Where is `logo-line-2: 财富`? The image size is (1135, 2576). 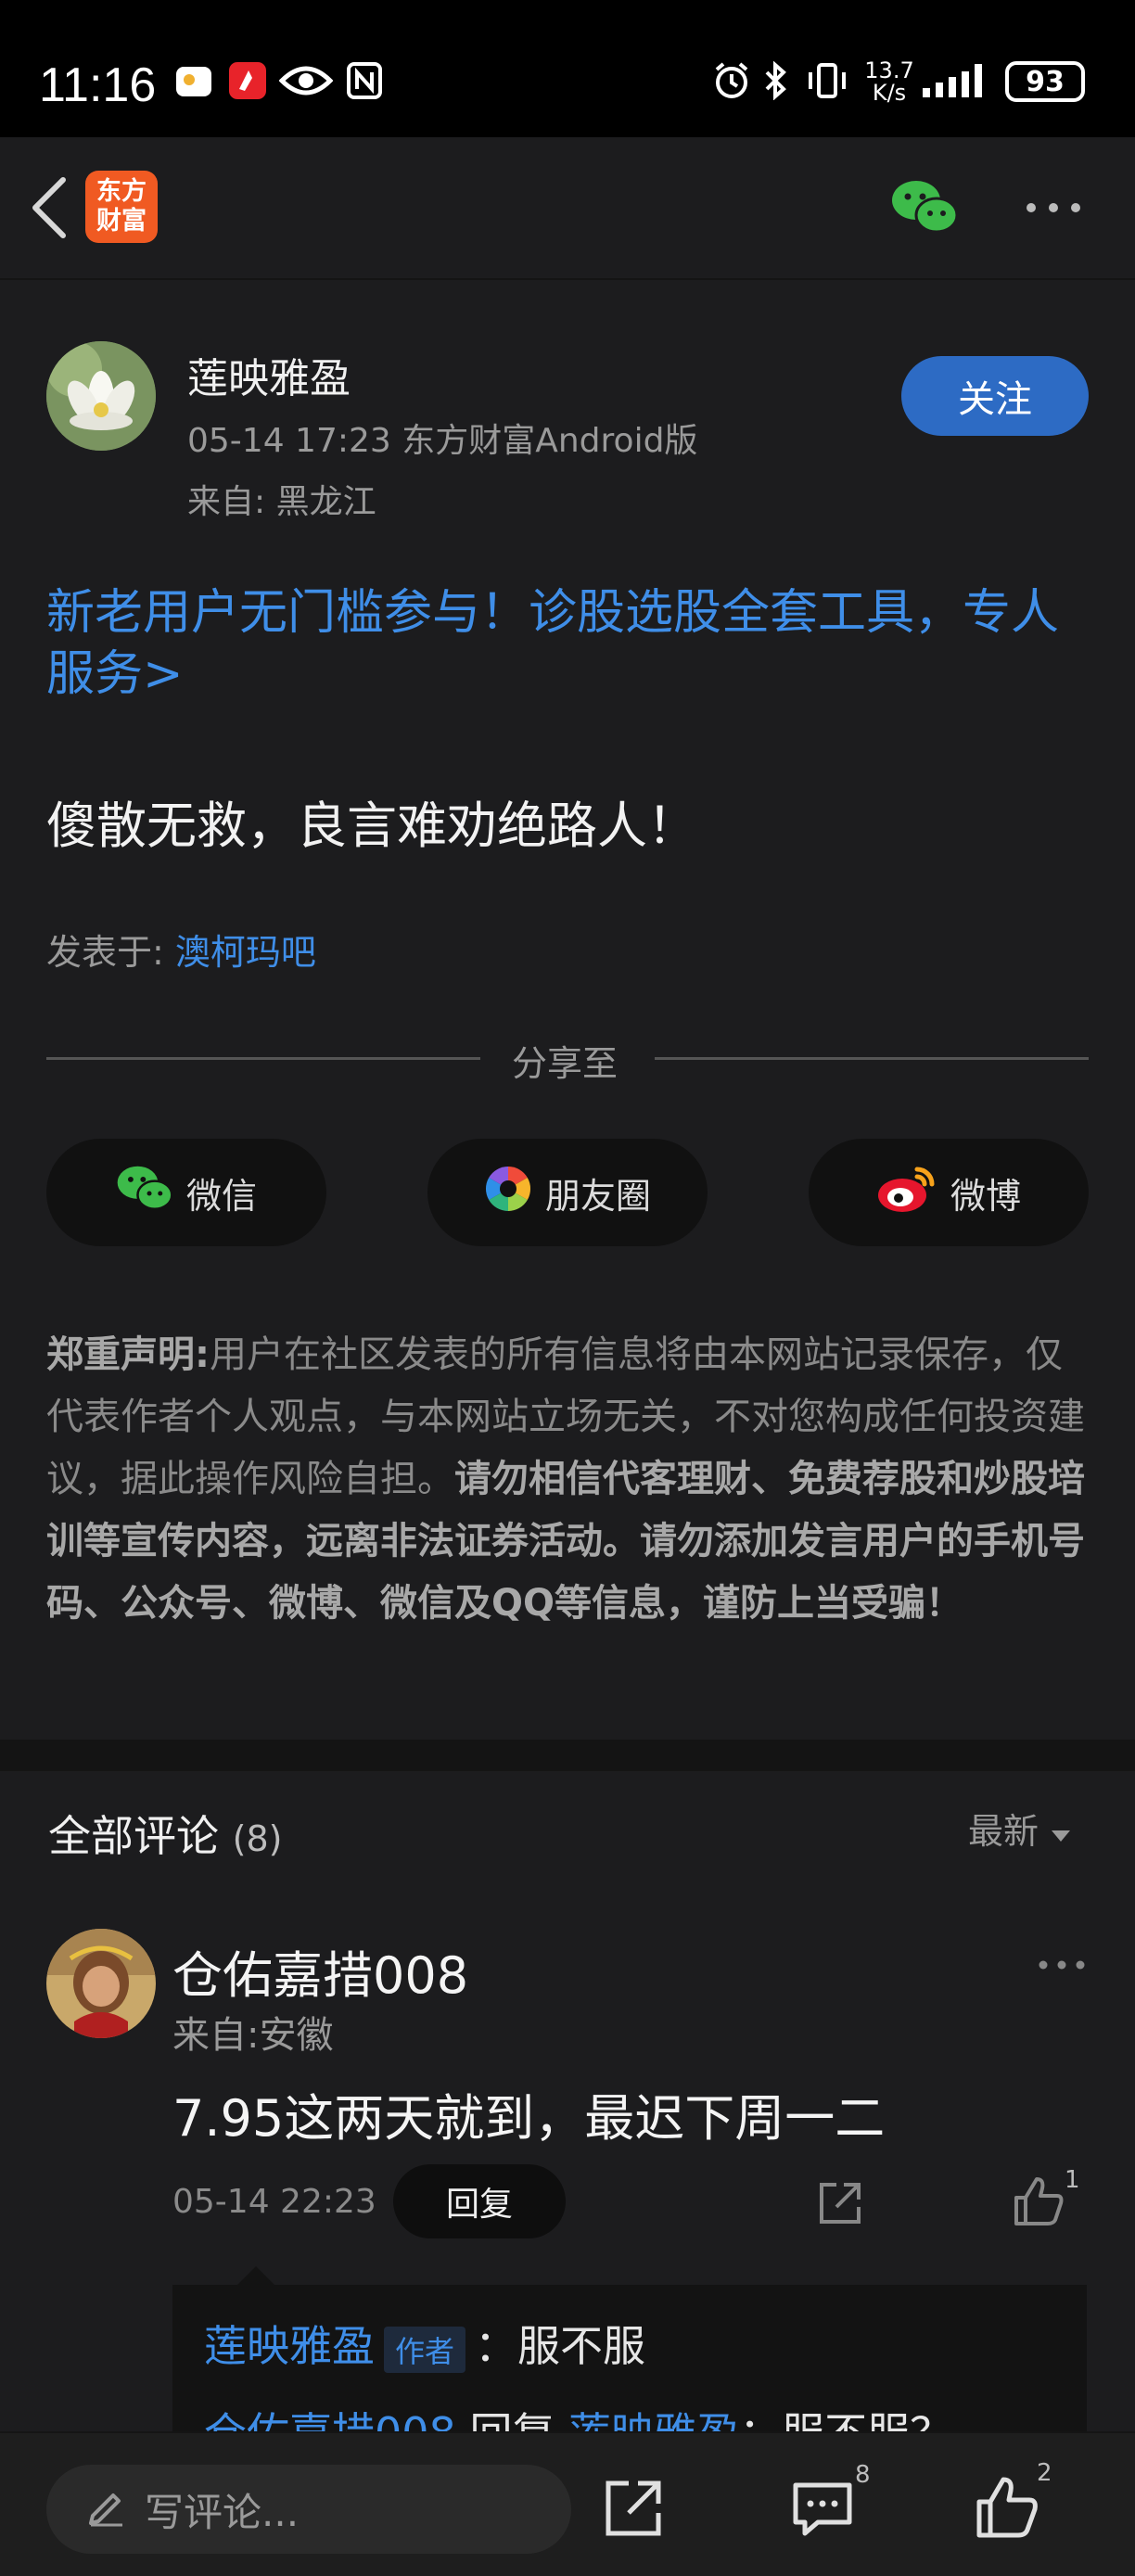 logo-line-2: 财富 is located at coordinates (122, 222).